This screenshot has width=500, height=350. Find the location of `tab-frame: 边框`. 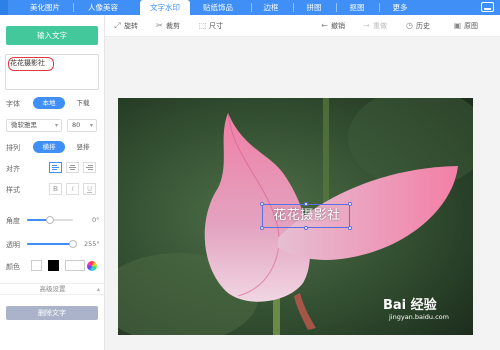

tab-frame: 边框 is located at coordinates (271, 7).